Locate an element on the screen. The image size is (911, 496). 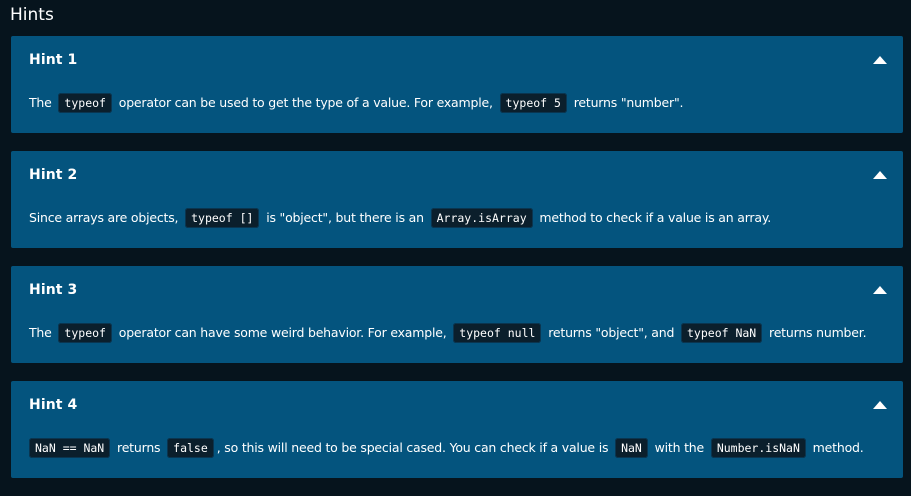
code-snippet: NaN == NaN is located at coordinates (70, 448).